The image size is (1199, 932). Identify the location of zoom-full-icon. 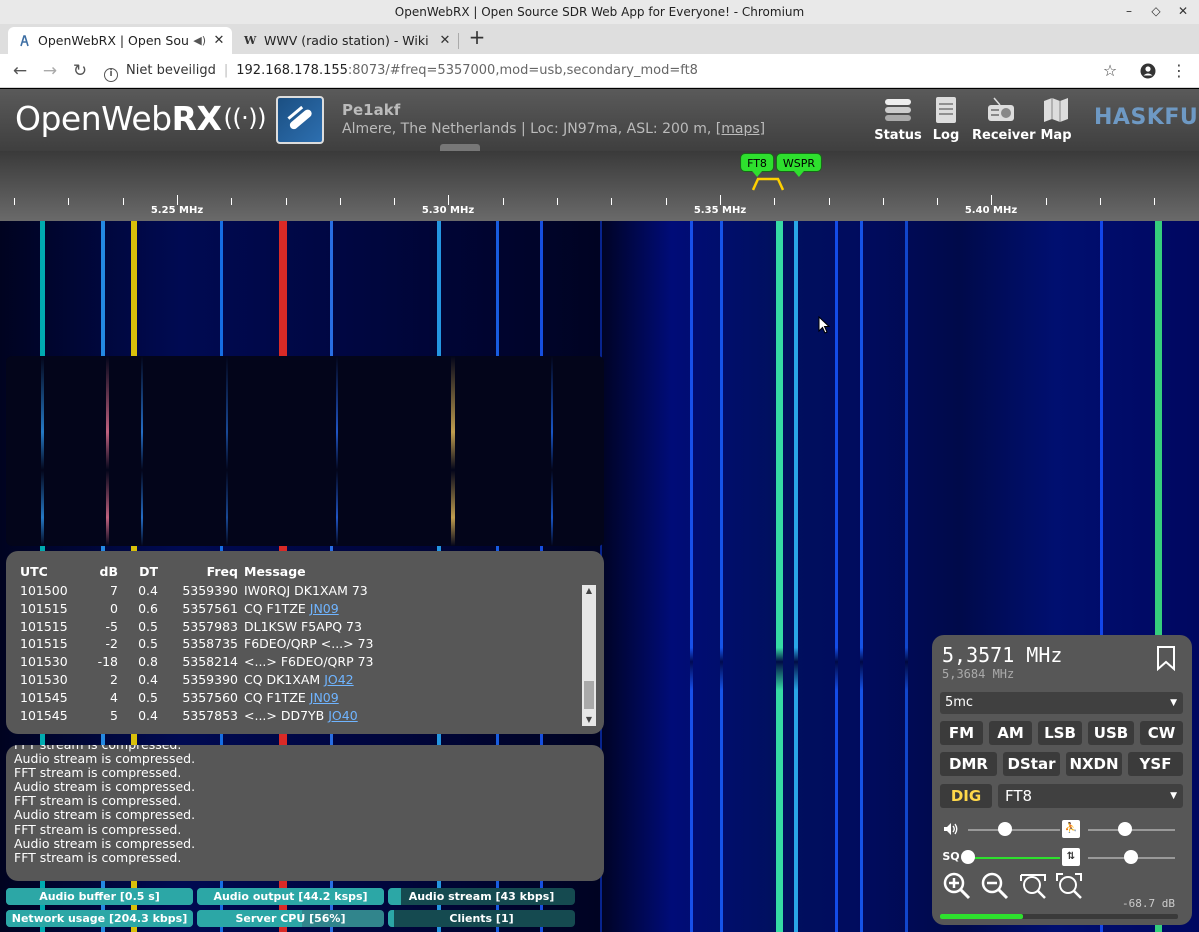
(1069, 886).